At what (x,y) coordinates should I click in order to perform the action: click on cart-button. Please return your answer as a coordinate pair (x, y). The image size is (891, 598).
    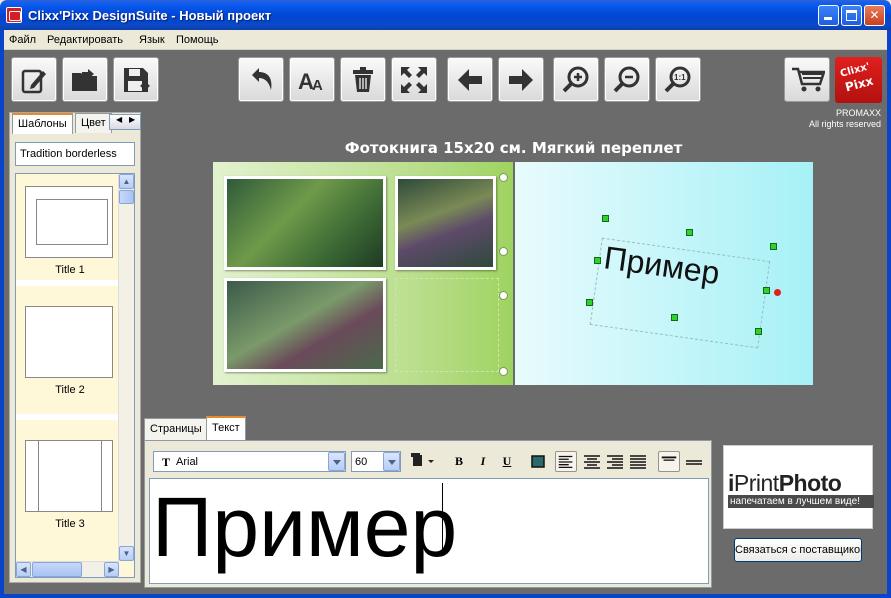
    Looking at the image, I should click on (807, 79).